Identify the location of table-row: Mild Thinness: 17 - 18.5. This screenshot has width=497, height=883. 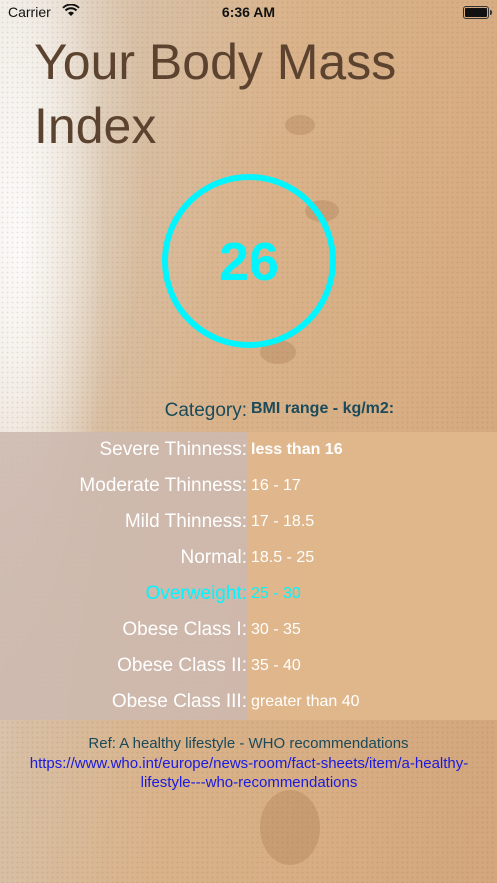
(248, 522).